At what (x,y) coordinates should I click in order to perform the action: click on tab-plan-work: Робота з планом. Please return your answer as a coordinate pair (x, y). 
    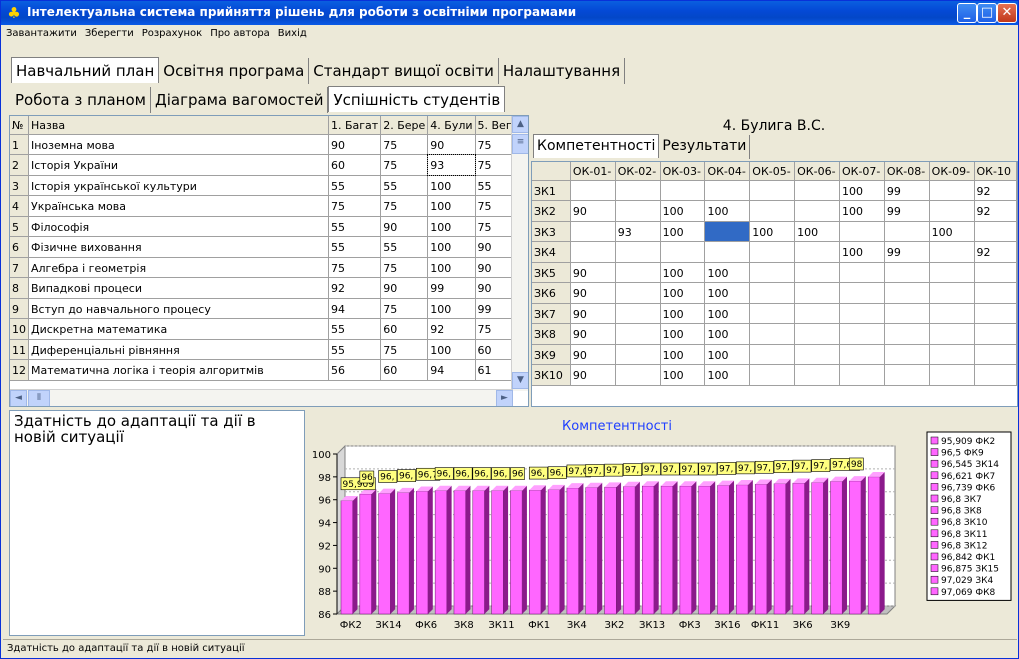
    Looking at the image, I should click on (81, 100).